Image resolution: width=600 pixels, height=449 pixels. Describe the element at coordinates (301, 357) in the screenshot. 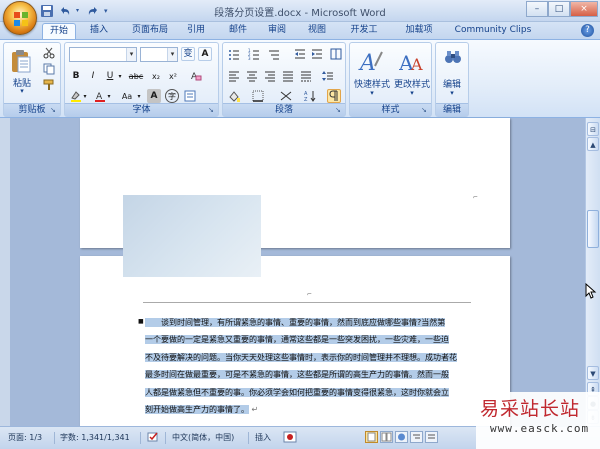

I see `paragraph-line: 不及待要解决的问题。当你天天处理这些事情时，表示你的时间管理并不理想。成功者花` at that location.